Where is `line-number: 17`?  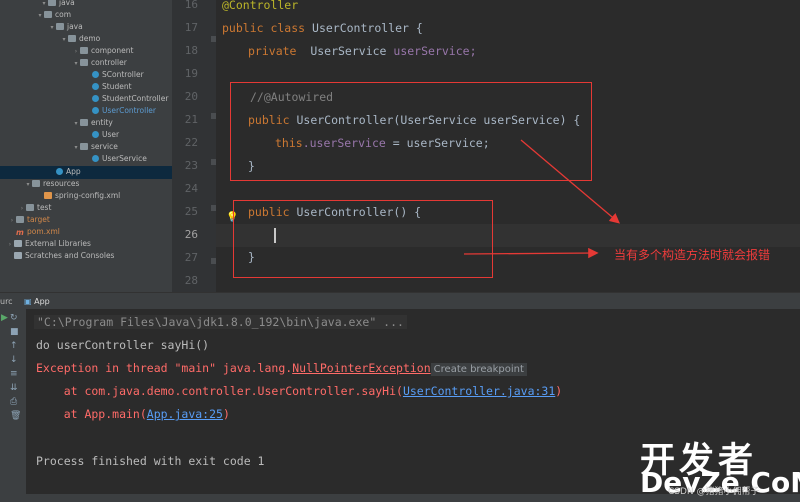 line-number: 17 is located at coordinates (191, 27).